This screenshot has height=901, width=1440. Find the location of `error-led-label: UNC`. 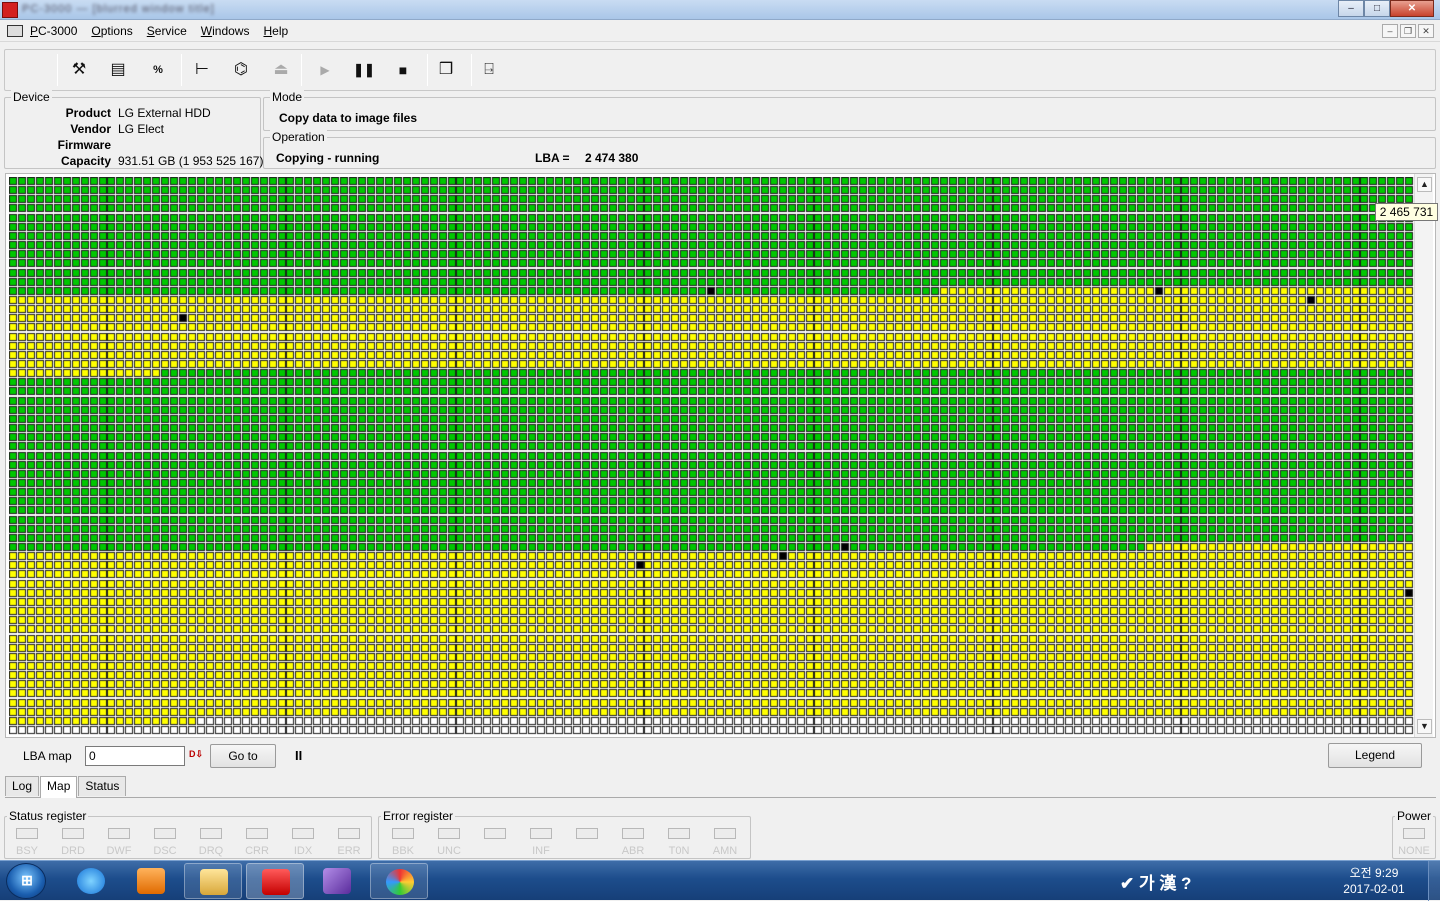

error-led-label: UNC is located at coordinates (449, 851).